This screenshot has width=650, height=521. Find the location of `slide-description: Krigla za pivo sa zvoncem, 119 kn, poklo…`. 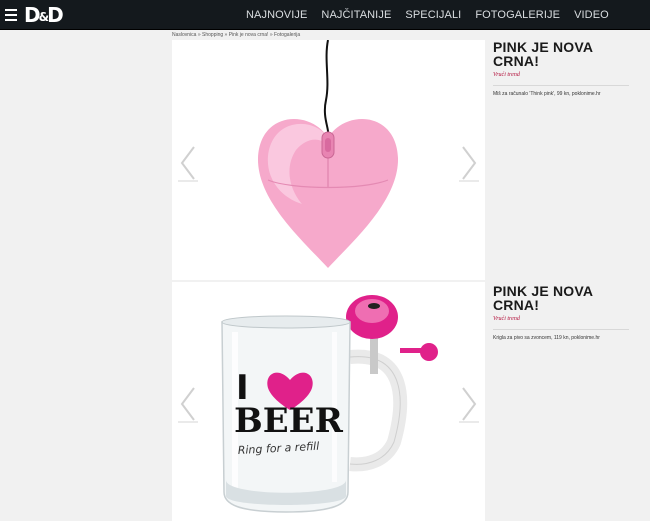

slide-description: Krigla za pivo sa zvoncem, 119 kn, poklo… is located at coordinates (546, 338).